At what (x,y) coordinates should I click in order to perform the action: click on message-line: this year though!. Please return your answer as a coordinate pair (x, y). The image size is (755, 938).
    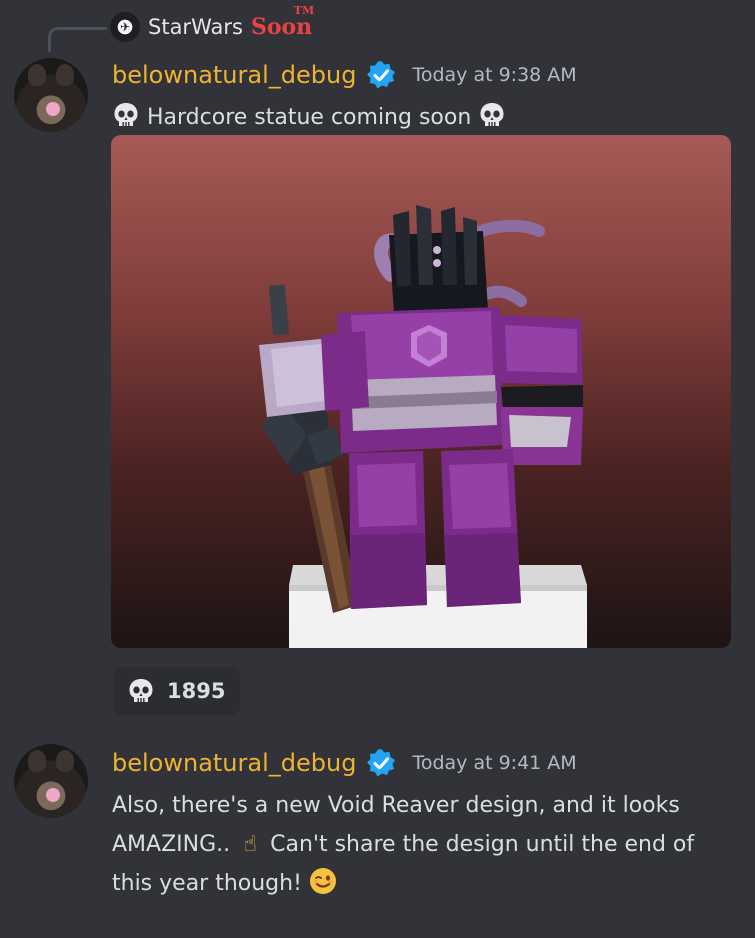
    Looking at the image, I should click on (422, 886).